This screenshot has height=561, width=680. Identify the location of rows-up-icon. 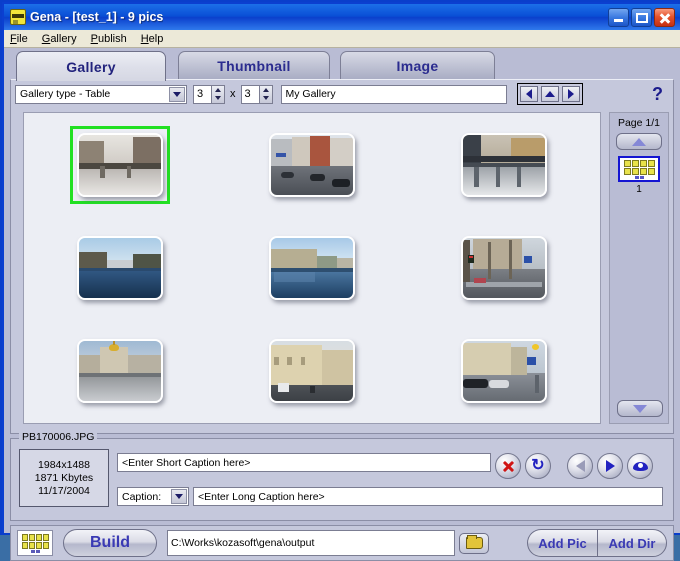
(218, 90).